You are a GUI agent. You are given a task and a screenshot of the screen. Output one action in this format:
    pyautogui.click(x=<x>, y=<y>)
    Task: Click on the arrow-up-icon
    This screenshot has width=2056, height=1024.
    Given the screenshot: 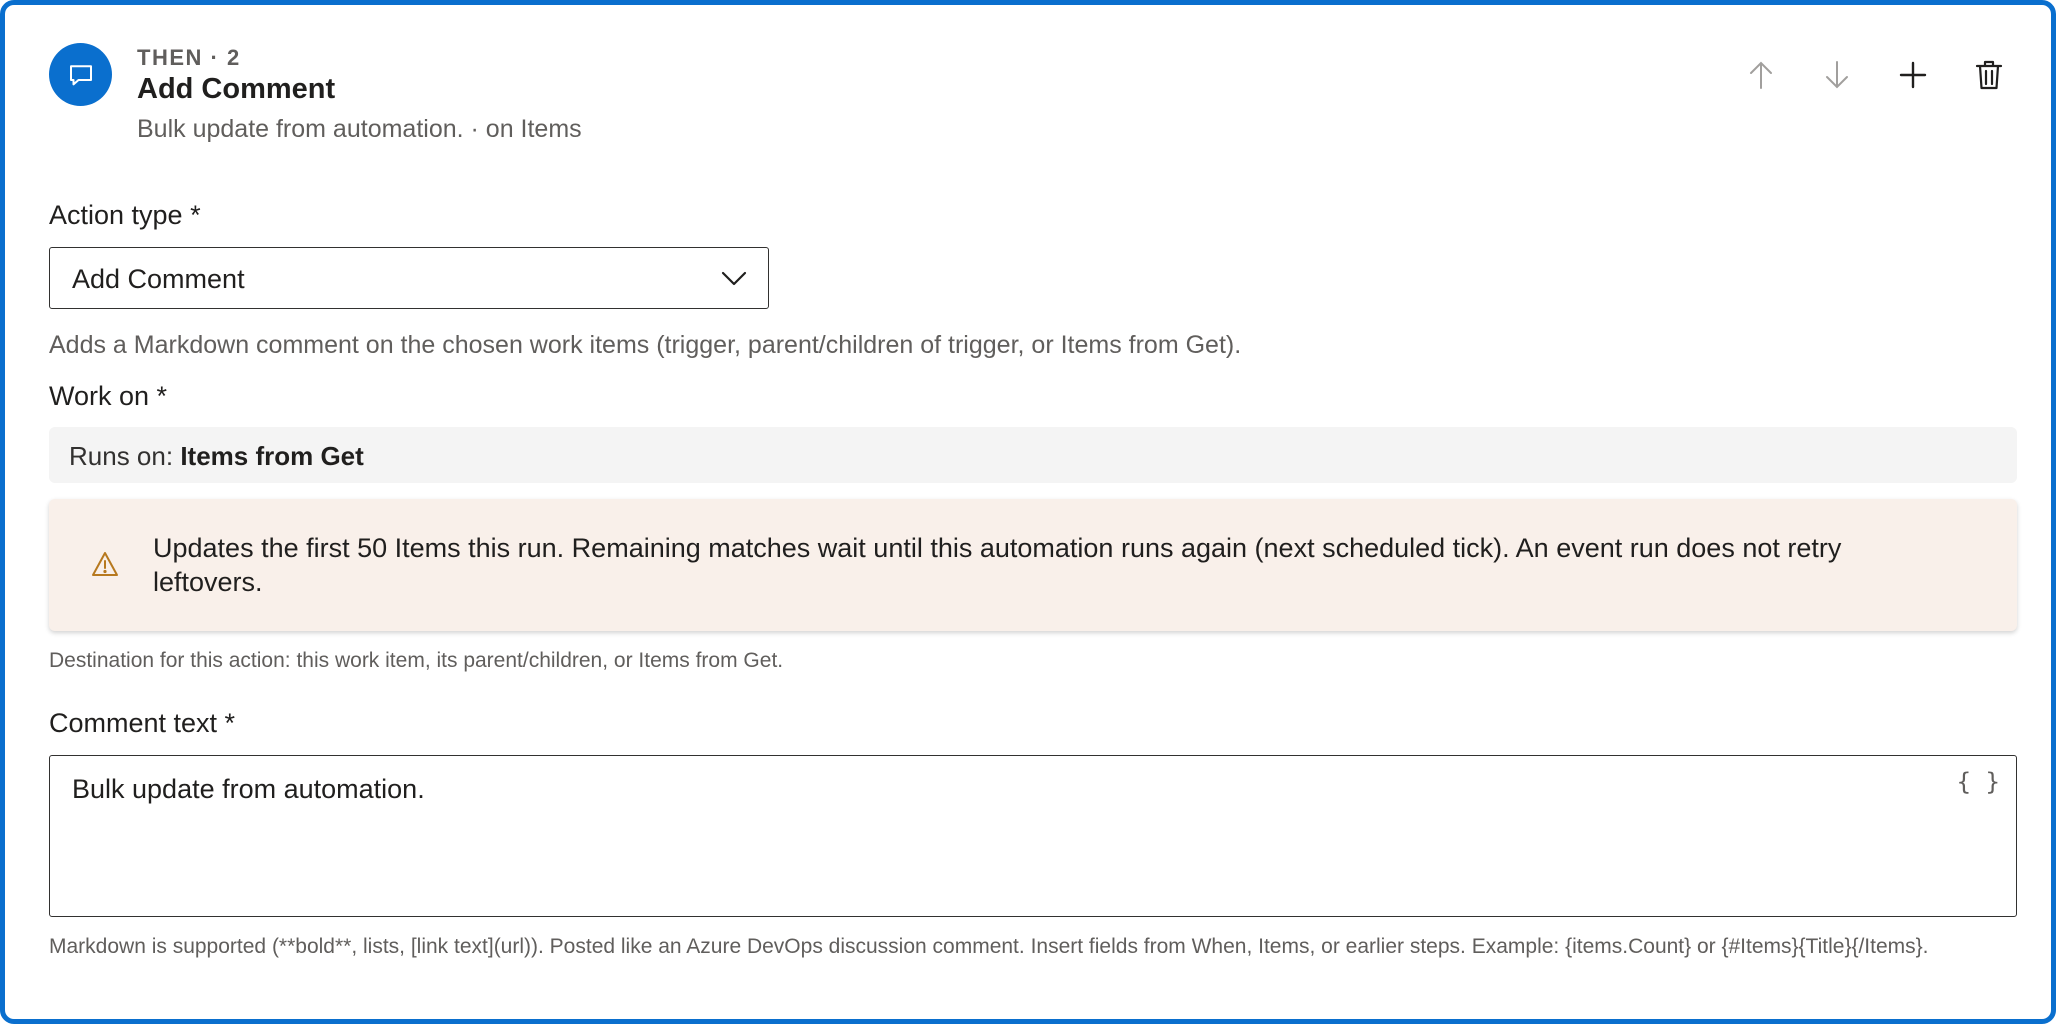 What is the action you would take?
    pyautogui.click(x=1761, y=75)
    